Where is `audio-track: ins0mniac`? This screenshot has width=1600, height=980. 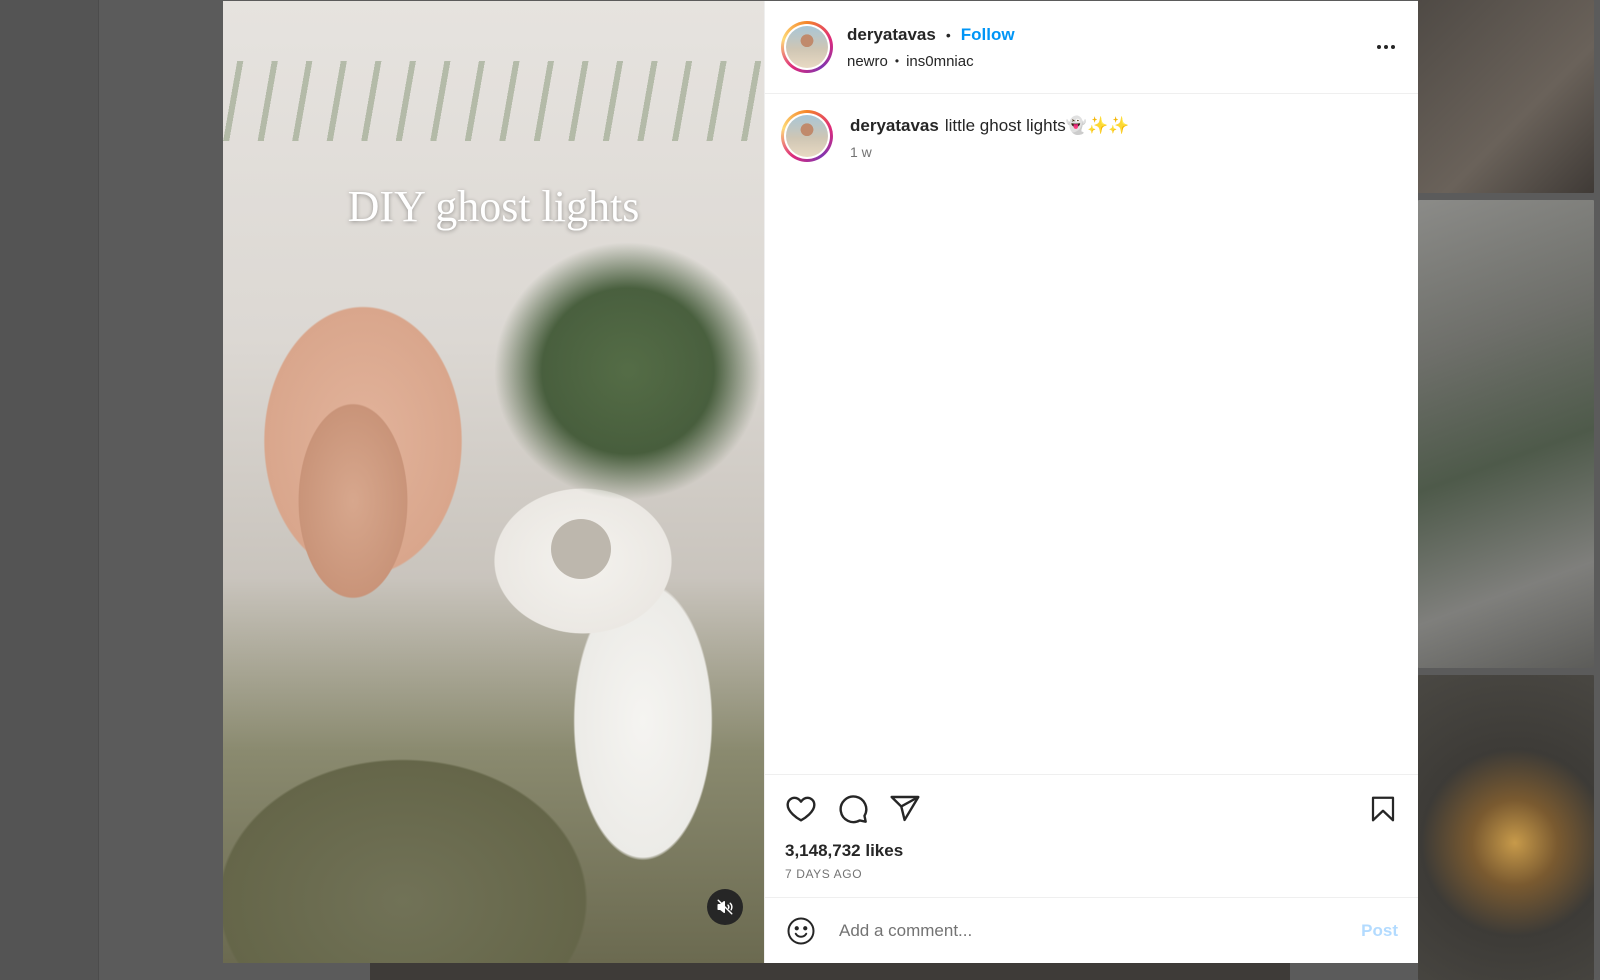 audio-track: ins0mniac is located at coordinates (940, 61).